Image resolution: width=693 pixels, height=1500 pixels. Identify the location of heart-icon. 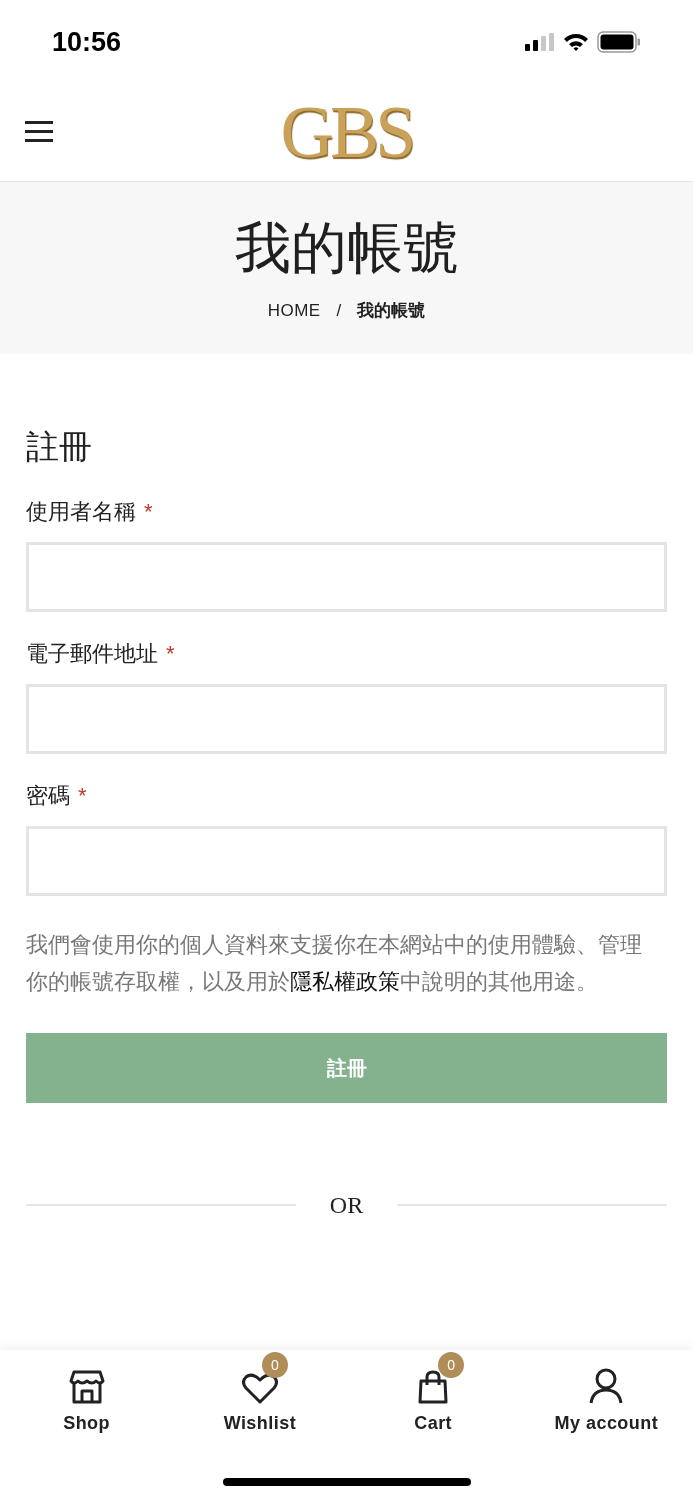
(259, 1388).